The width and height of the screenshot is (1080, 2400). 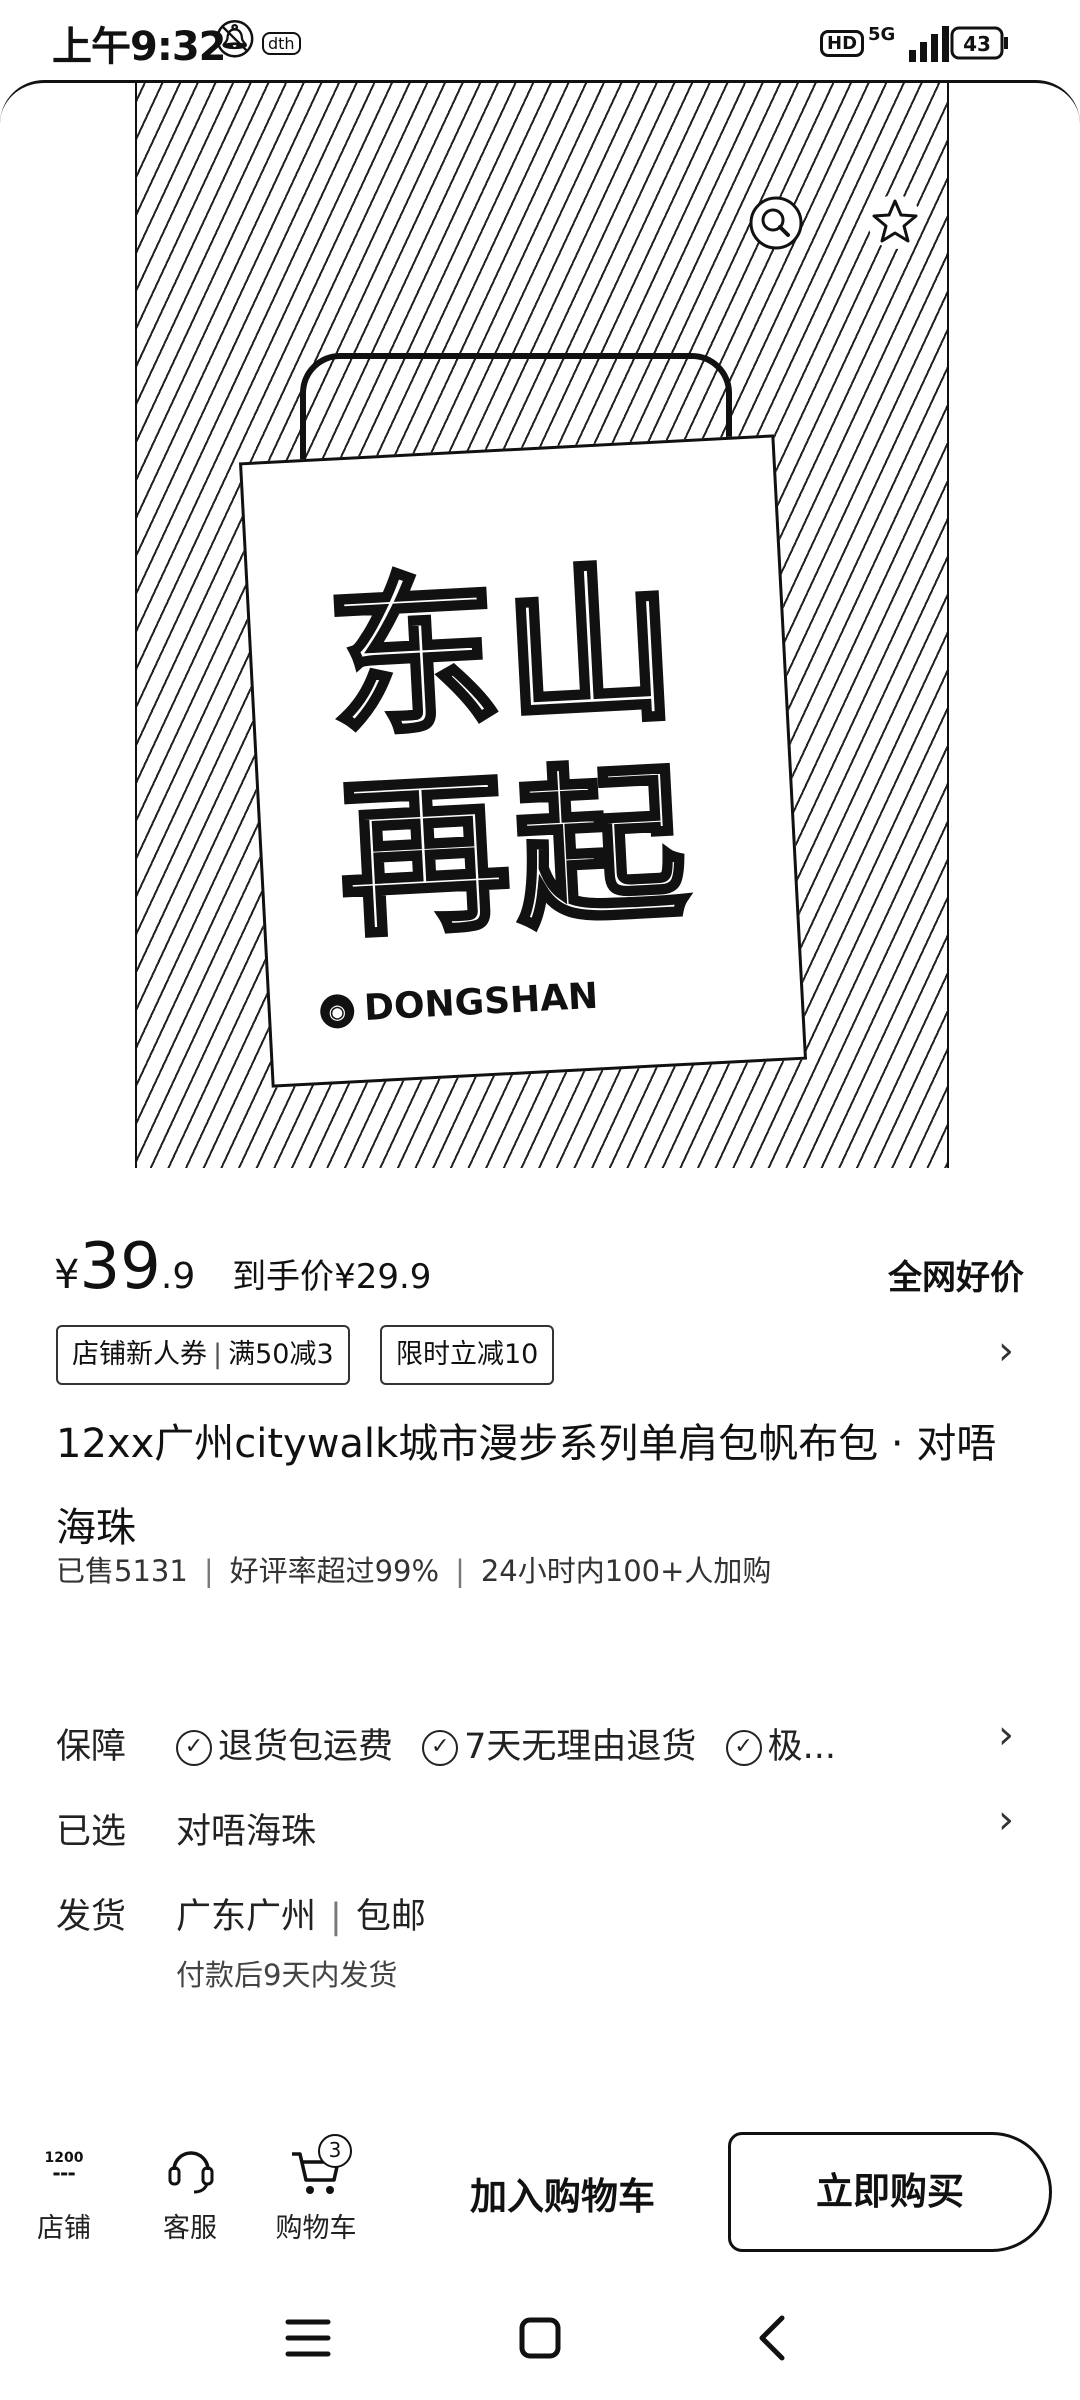 What do you see at coordinates (283, 1277) in the screenshot?
I see `final-price-label: 到手价` at bounding box center [283, 1277].